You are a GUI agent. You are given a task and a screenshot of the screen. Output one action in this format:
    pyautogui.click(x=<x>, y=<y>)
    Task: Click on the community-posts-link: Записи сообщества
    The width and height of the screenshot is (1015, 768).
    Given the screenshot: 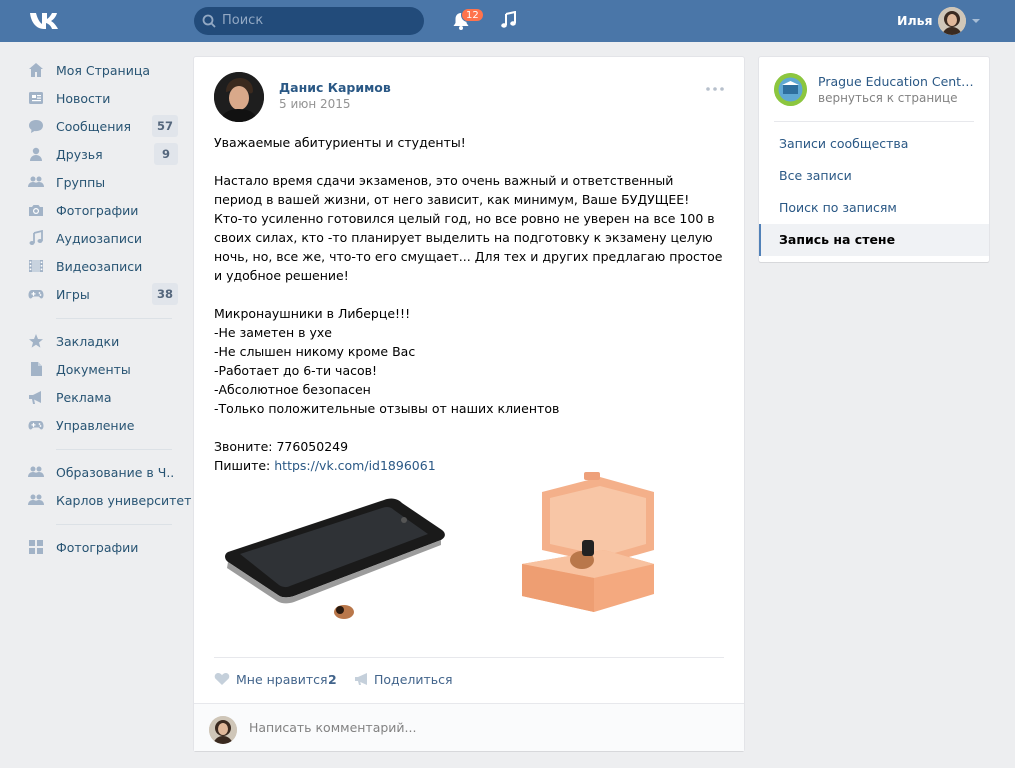 What is the action you would take?
    pyautogui.click(x=874, y=144)
    